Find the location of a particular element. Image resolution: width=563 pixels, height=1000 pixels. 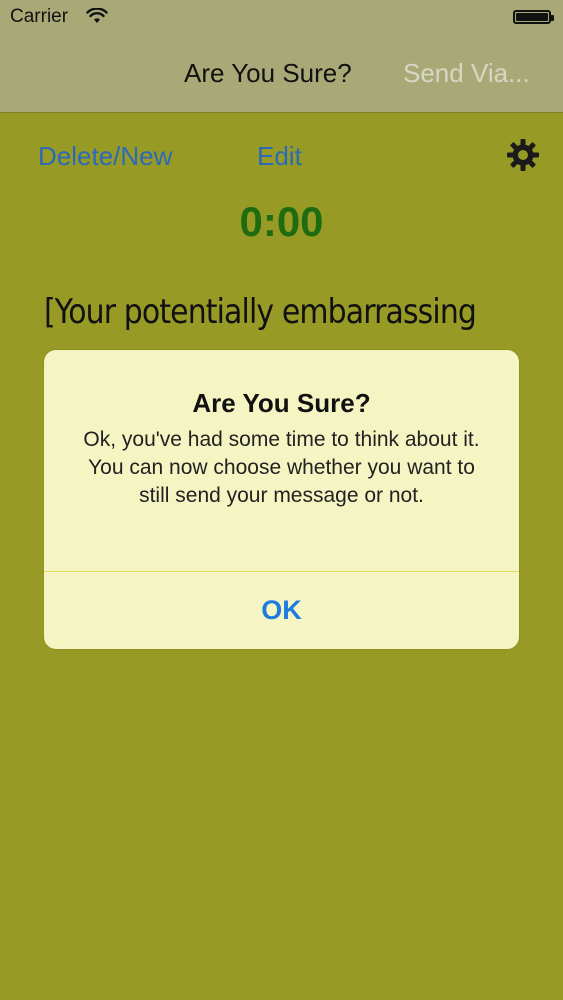

nav-title: Are You Sure? is located at coordinates (268, 73).